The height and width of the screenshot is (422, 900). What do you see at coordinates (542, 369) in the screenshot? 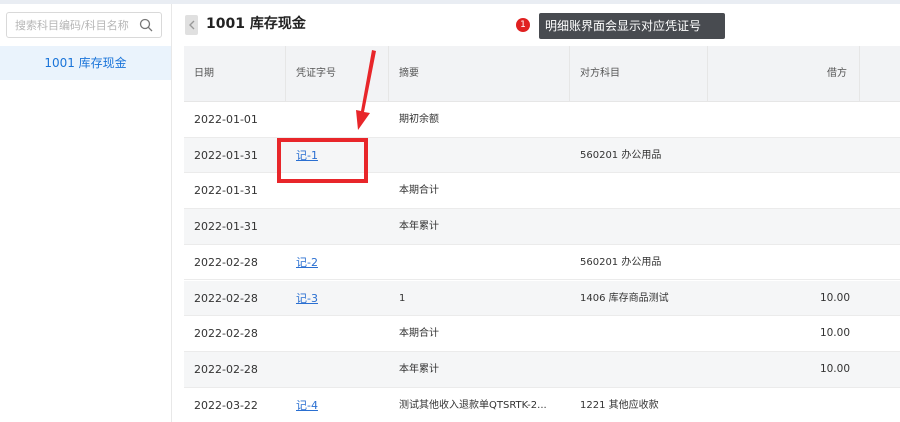
I see `table-row: 2022-02-28 本年累计 10.00` at bounding box center [542, 369].